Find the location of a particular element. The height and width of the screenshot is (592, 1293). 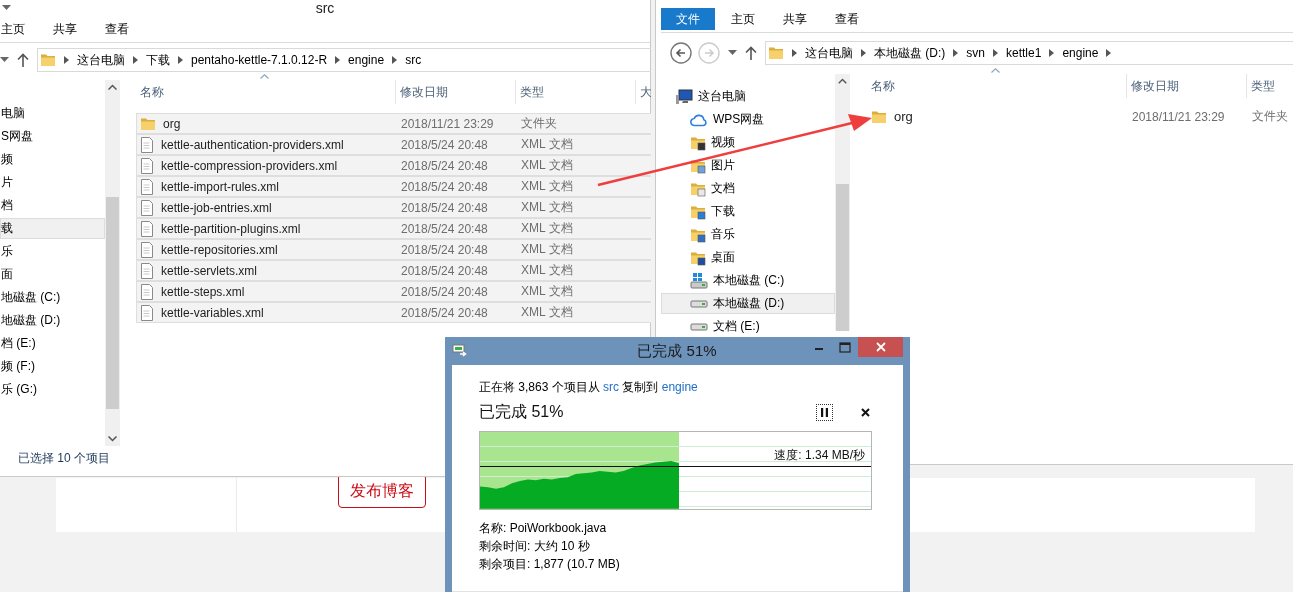

file-menu-button: 文件 is located at coordinates (688, 19).